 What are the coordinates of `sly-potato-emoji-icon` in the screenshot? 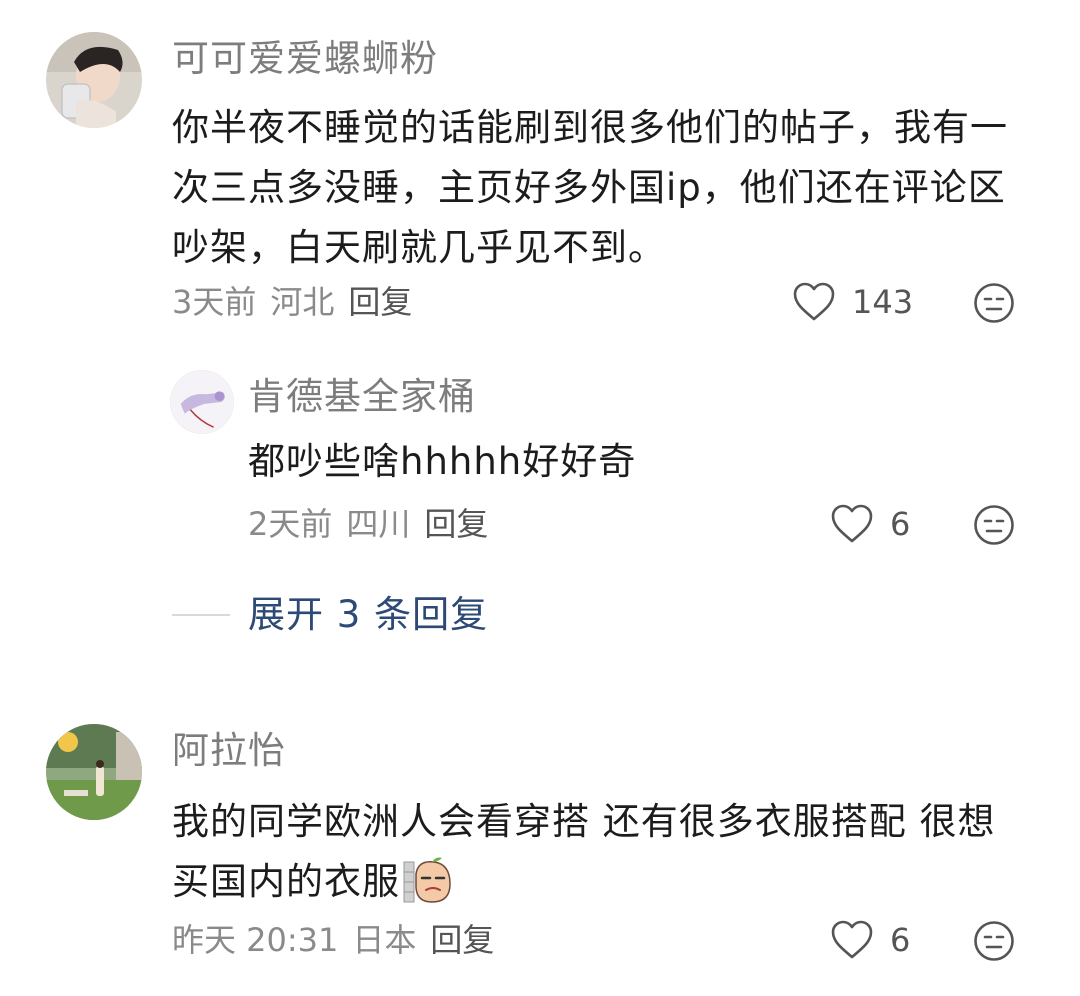 It's located at (427, 880).